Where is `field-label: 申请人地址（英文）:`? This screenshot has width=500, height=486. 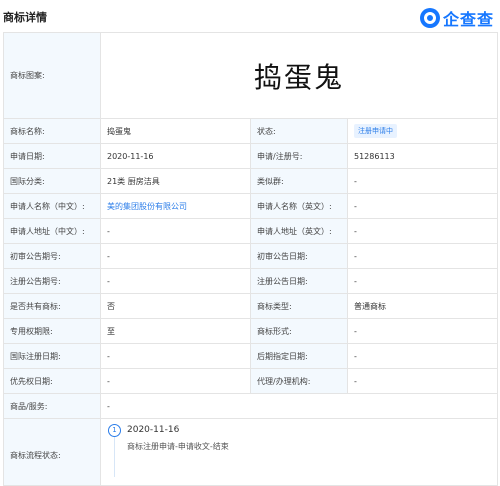
field-label: 申请人地址（英文）: is located at coordinates (299, 231).